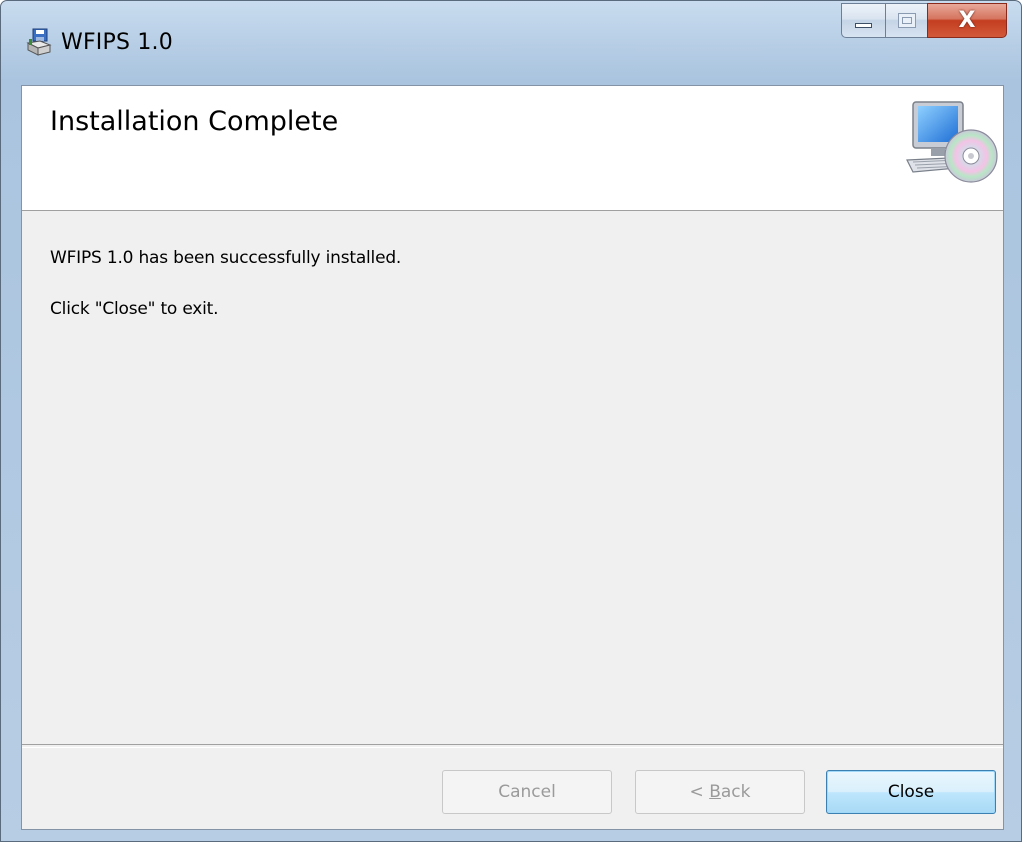 The height and width of the screenshot is (842, 1022). What do you see at coordinates (512, 746) in the screenshot?
I see `footer-divider` at bounding box center [512, 746].